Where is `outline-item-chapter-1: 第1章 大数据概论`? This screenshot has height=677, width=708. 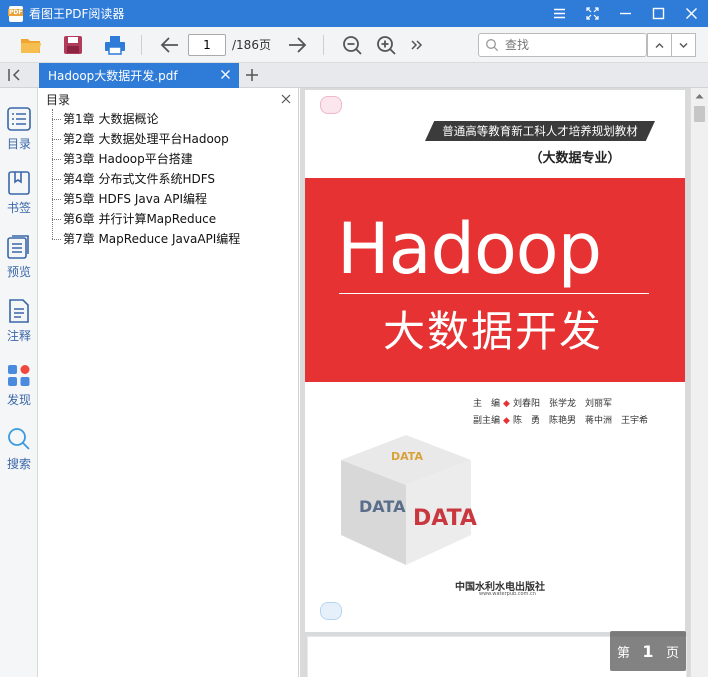 outline-item-chapter-1: 第1章 大数据概论 is located at coordinates (168, 119).